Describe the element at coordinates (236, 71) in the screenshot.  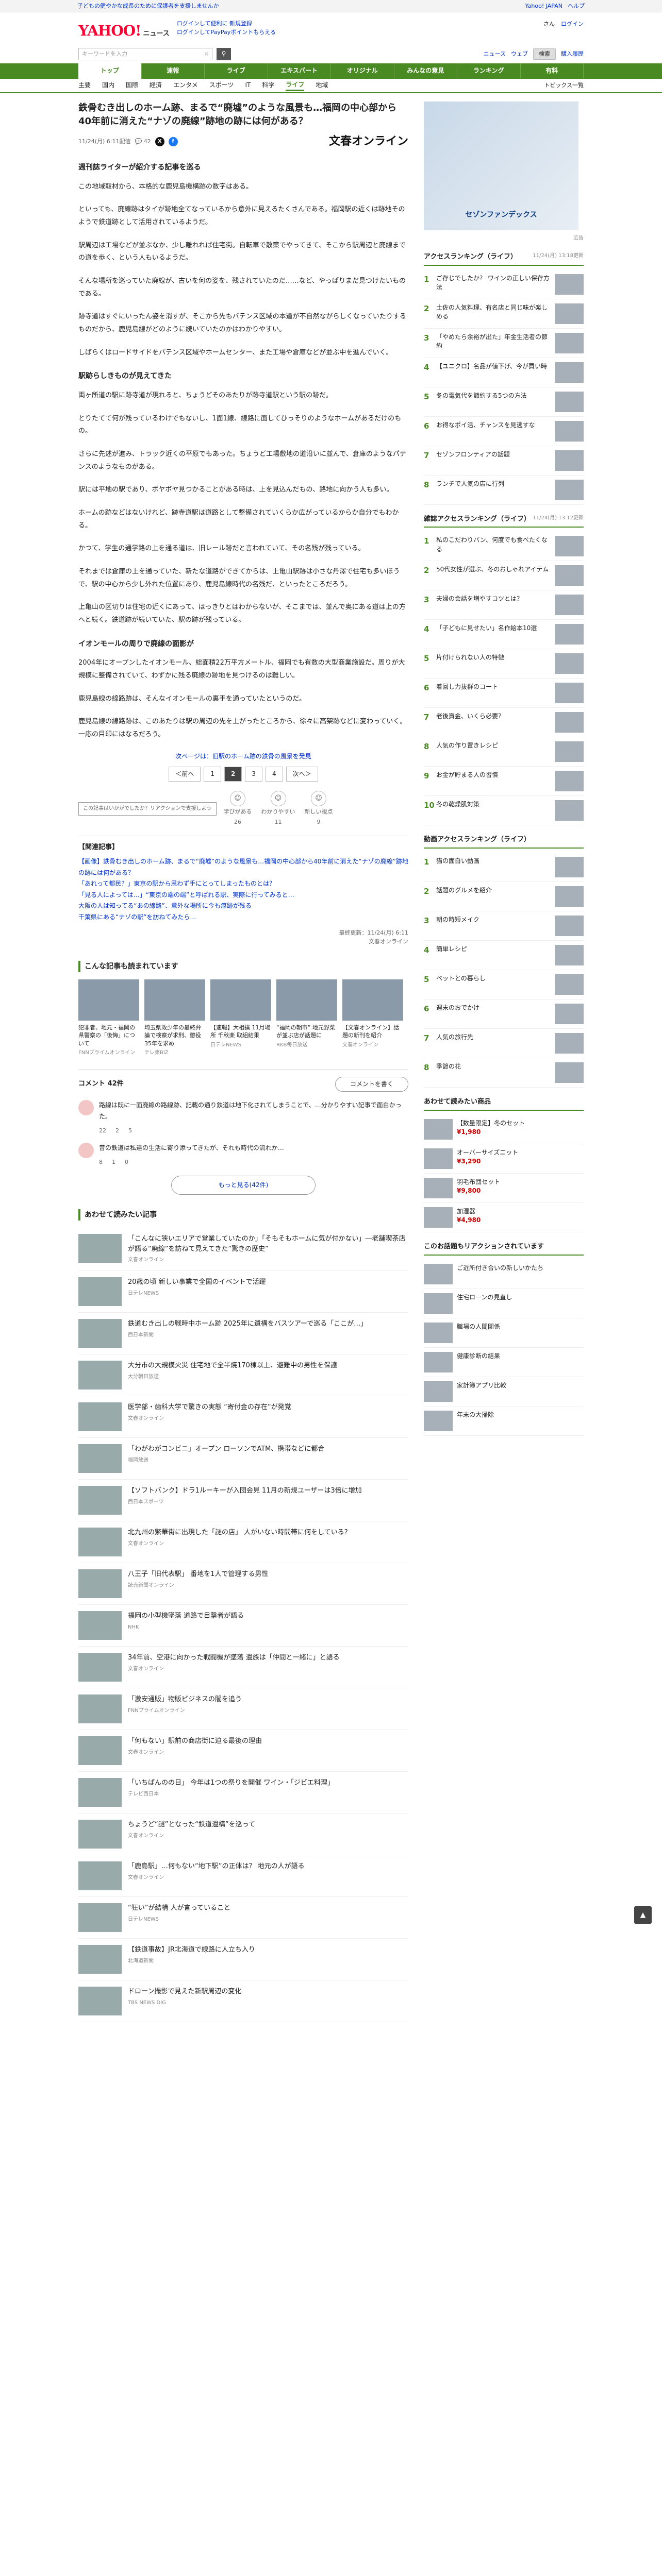
I see `nav-tab: ライブ` at that location.